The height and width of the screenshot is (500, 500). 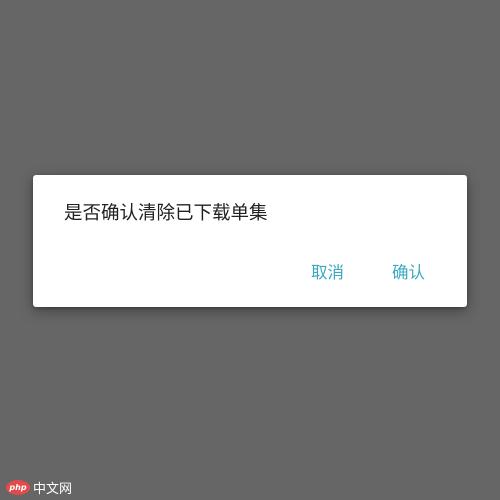 What do you see at coordinates (408, 273) in the screenshot?
I see `confirm-button: 确认` at bounding box center [408, 273].